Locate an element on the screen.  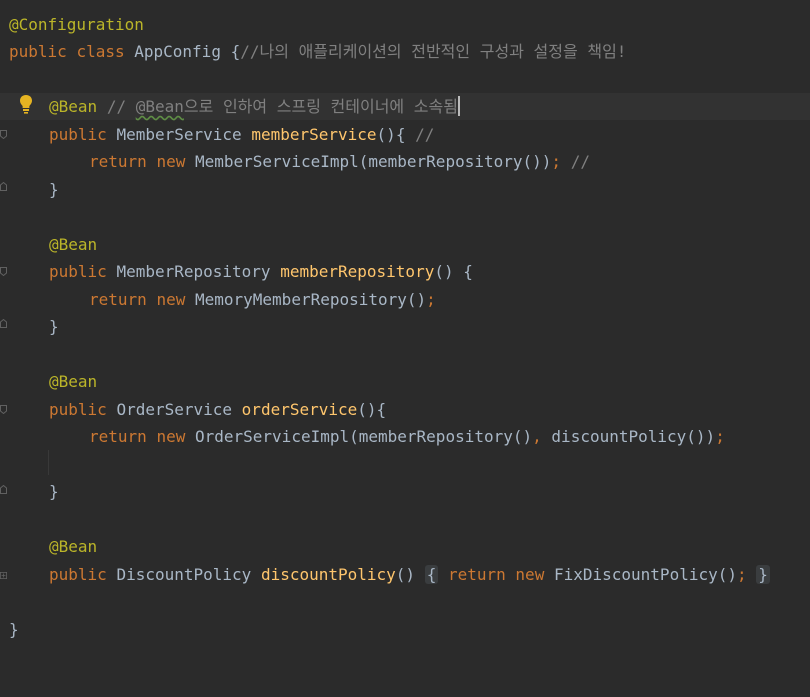
return-expression: FixDiscountPolicy() is located at coordinates (645, 574).